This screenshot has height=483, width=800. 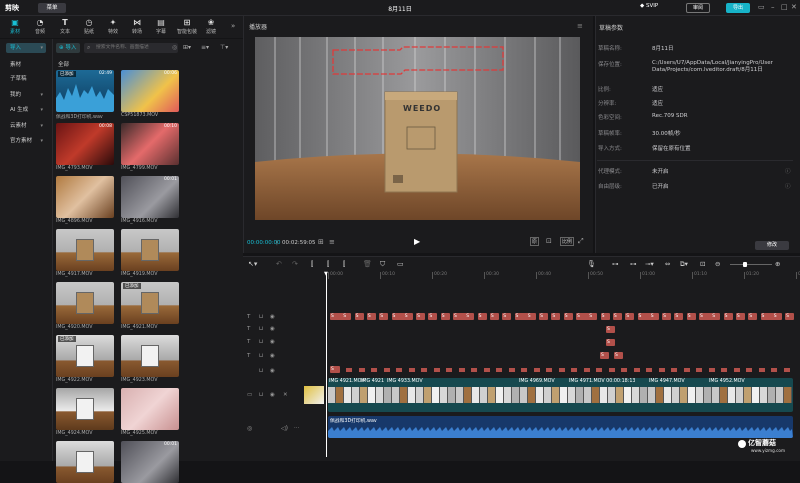 What do you see at coordinates (40, 26) in the screenshot?
I see `tab-audio: ◔ 音频` at bounding box center [40, 26].